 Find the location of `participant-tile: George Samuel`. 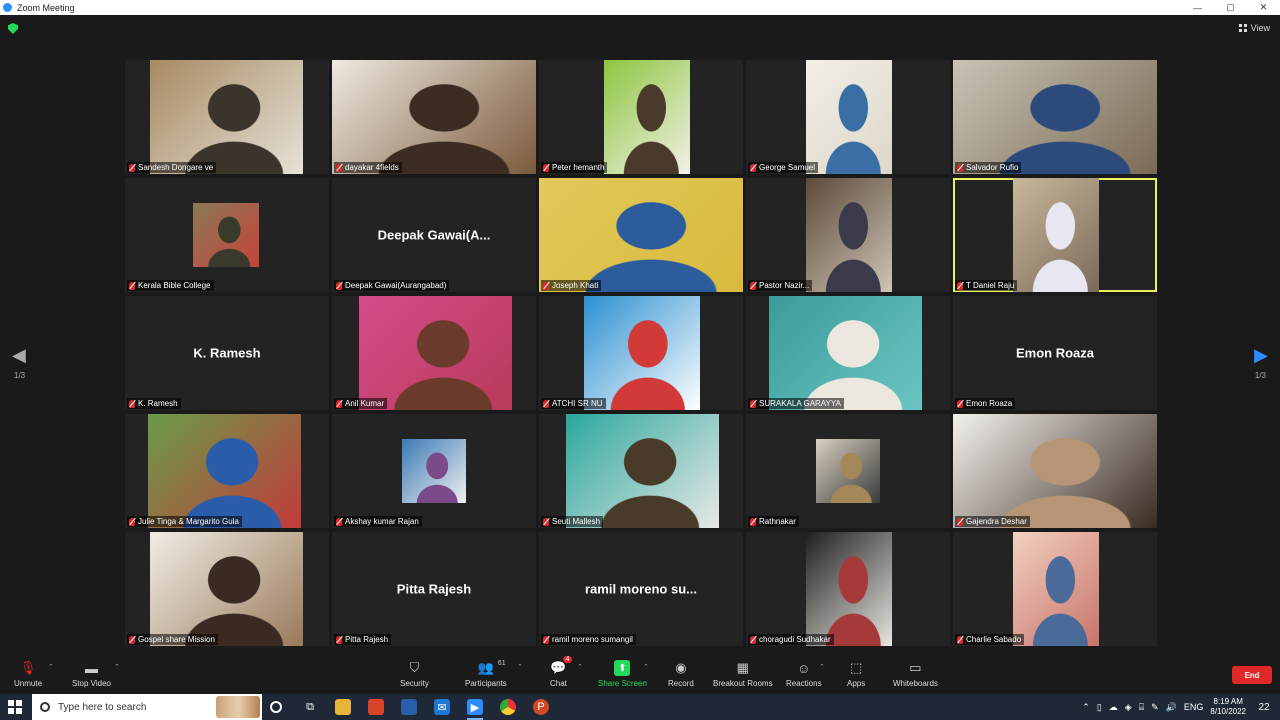

participant-tile: George Samuel is located at coordinates (848, 117).